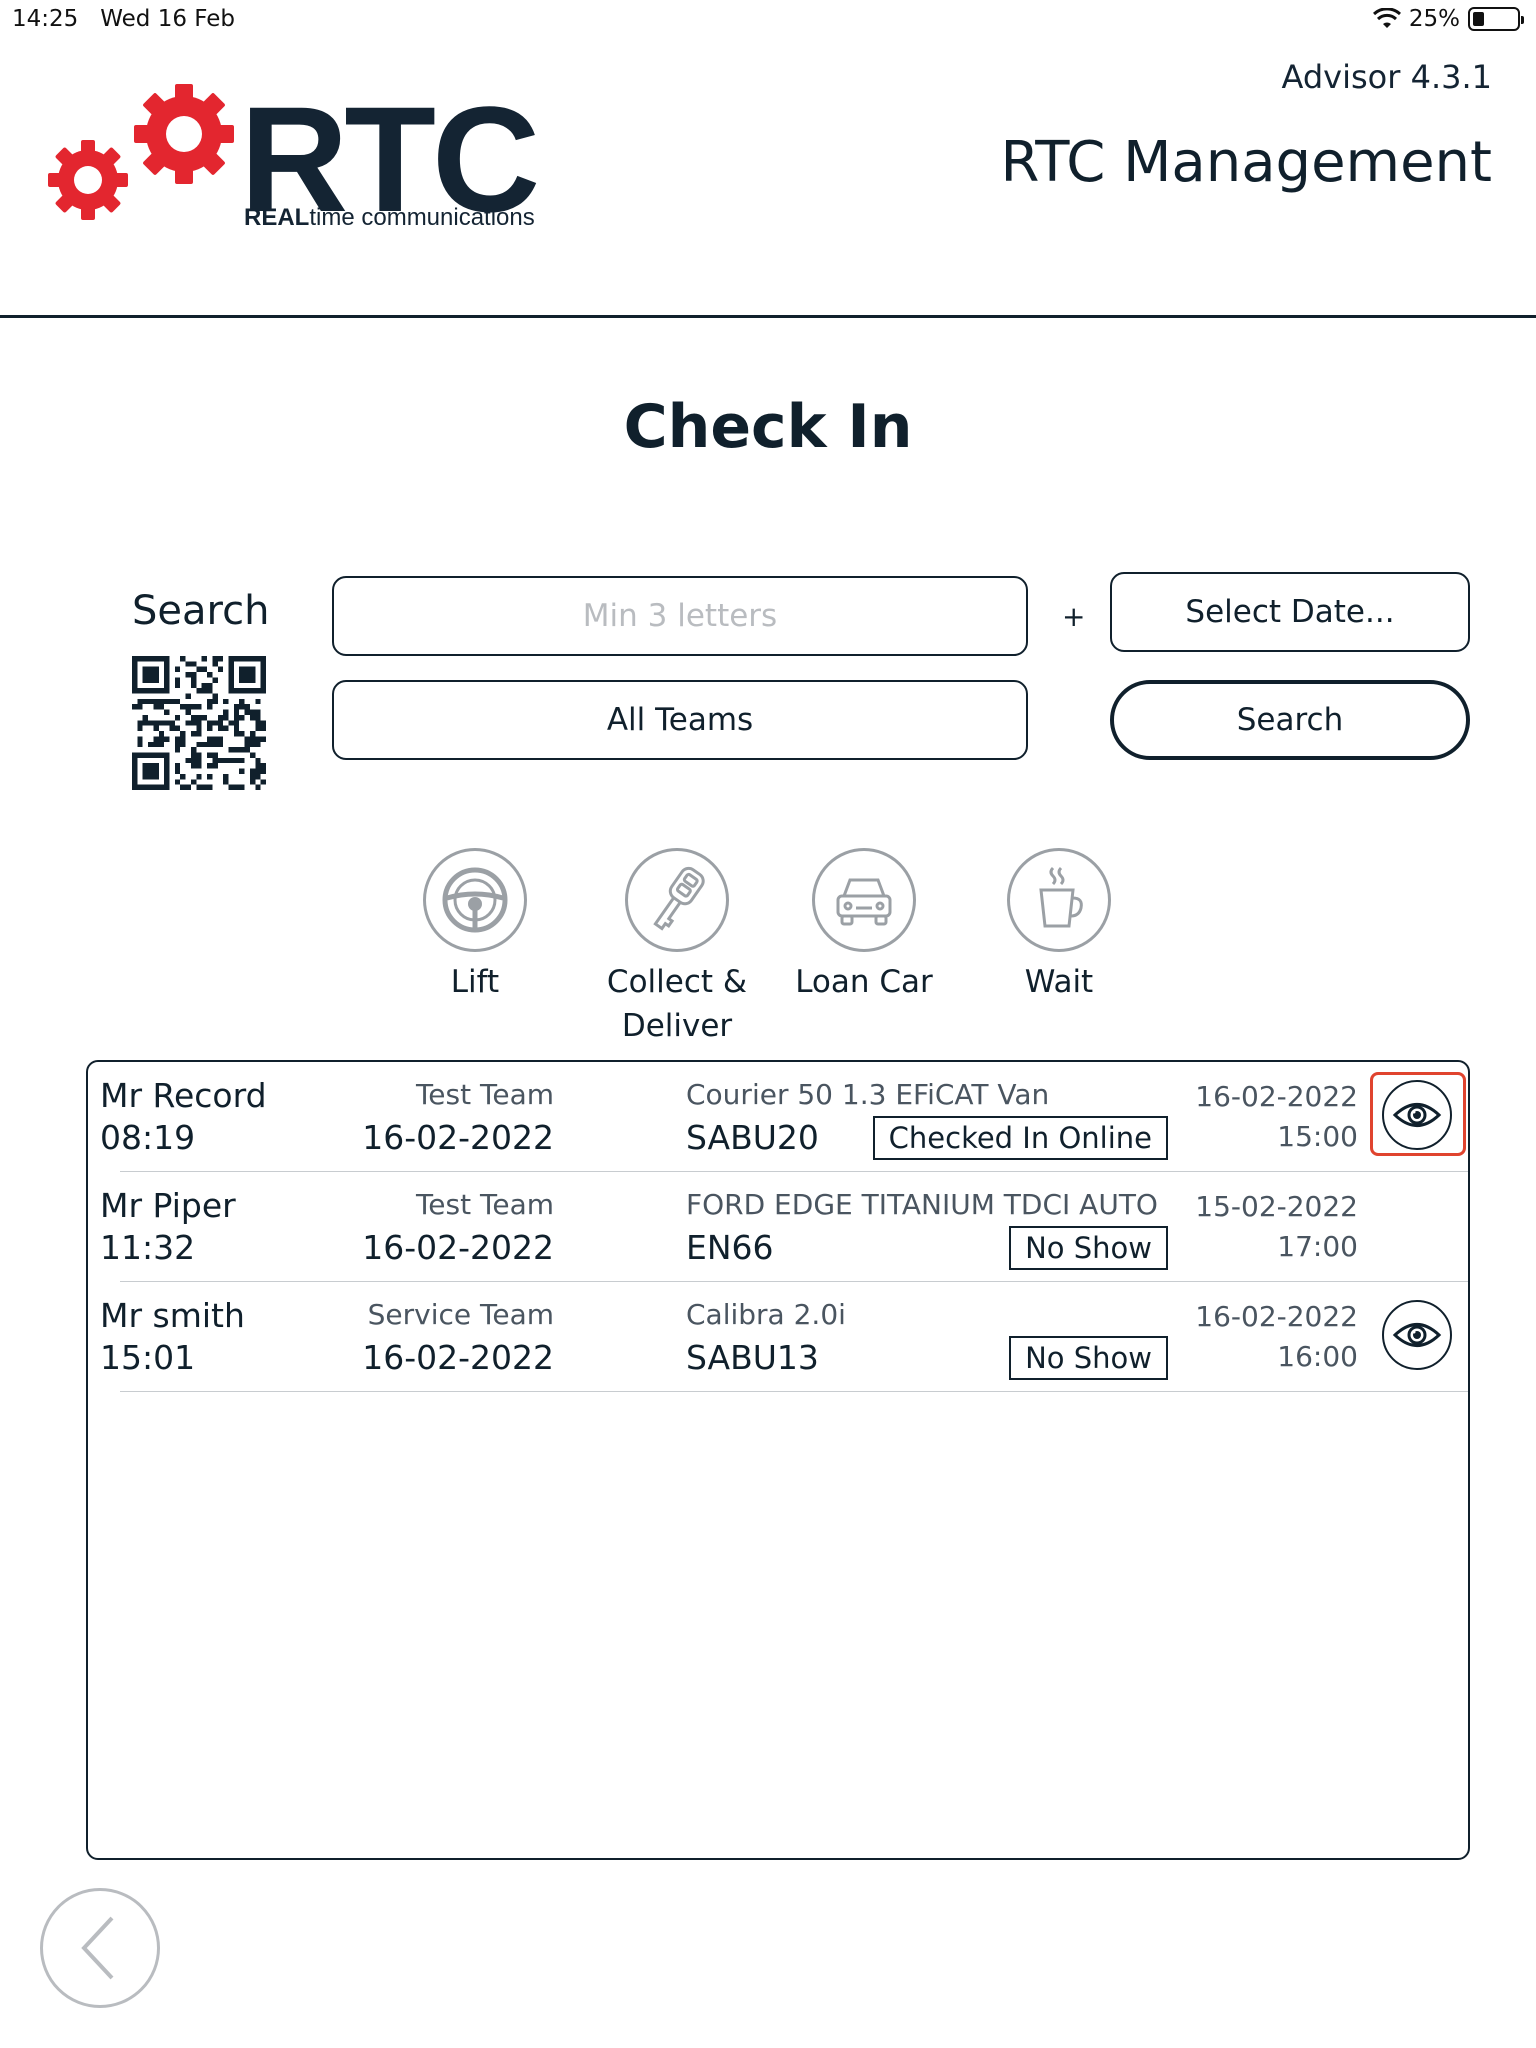 The image size is (1536, 2048). Describe the element at coordinates (304, 164) in the screenshot. I see `rtc-logo: RTC REALtime communications` at that location.